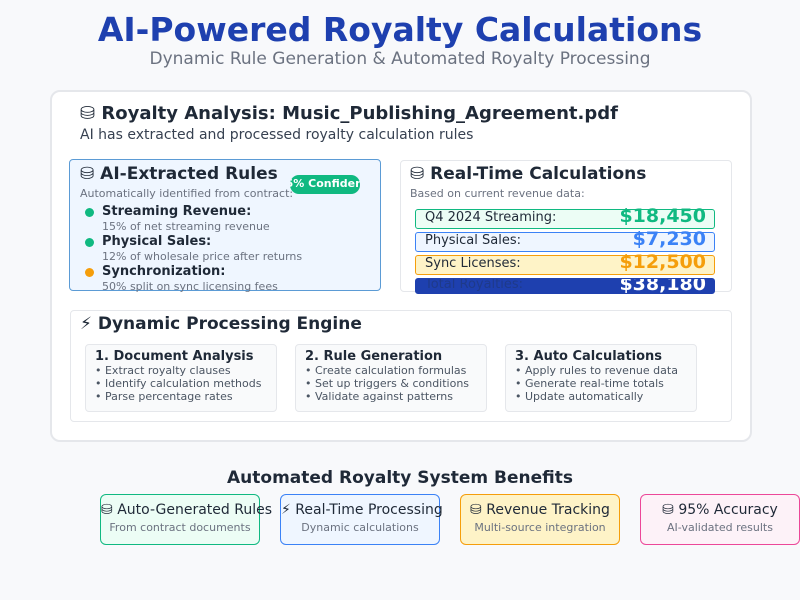 The image size is (800, 600). What do you see at coordinates (538, 174) in the screenshot?
I see `calculations-title: Real-Time Calculations` at bounding box center [538, 174].